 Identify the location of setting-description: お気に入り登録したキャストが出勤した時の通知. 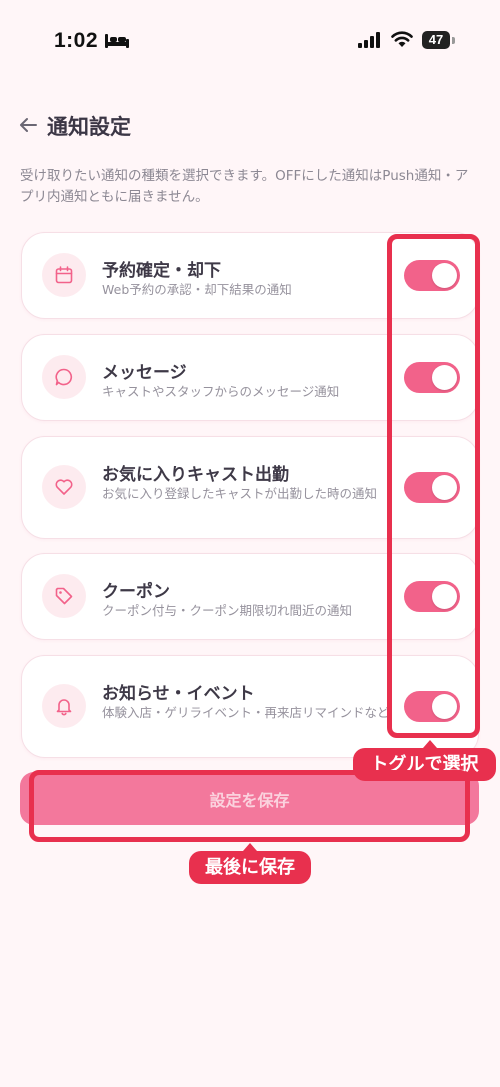
(240, 493).